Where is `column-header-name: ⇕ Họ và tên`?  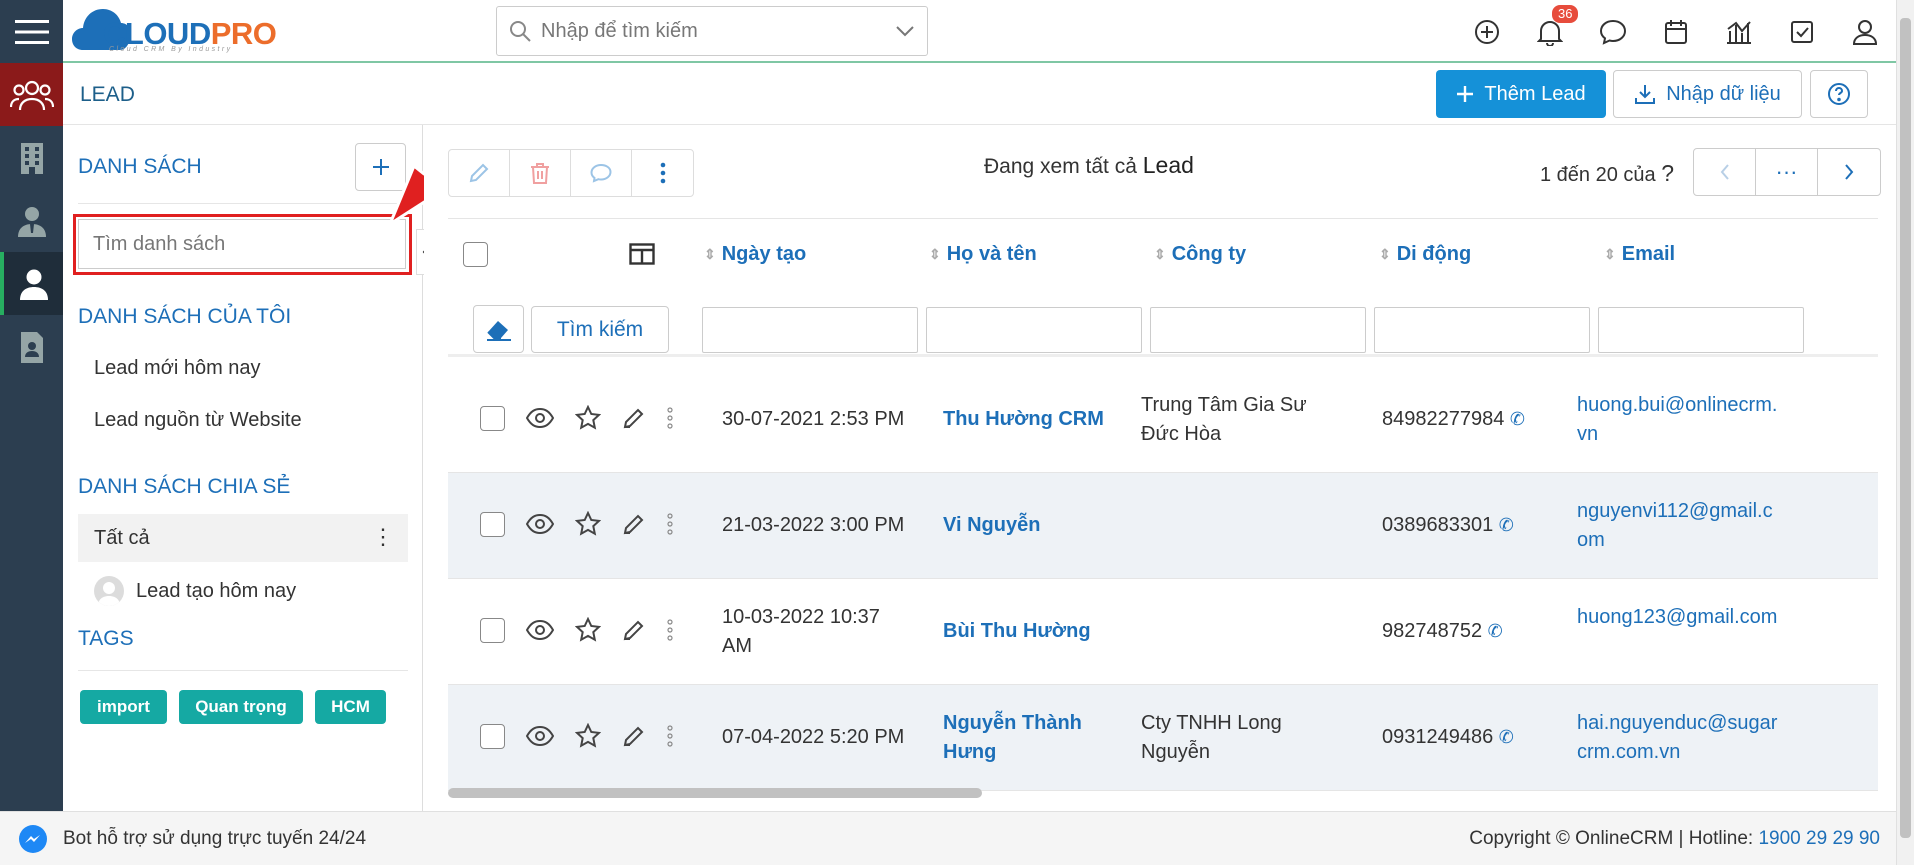 column-header-name: ⇕ Họ và tên is located at coordinates (983, 254).